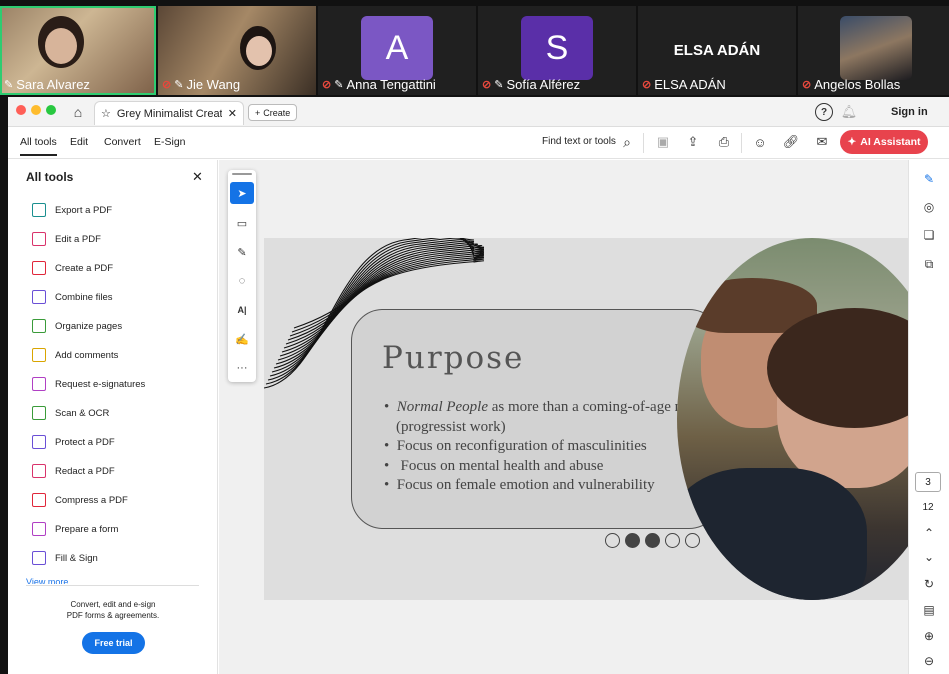 The width and height of the screenshot is (949, 674). I want to click on couple-photo, so click(792, 419).